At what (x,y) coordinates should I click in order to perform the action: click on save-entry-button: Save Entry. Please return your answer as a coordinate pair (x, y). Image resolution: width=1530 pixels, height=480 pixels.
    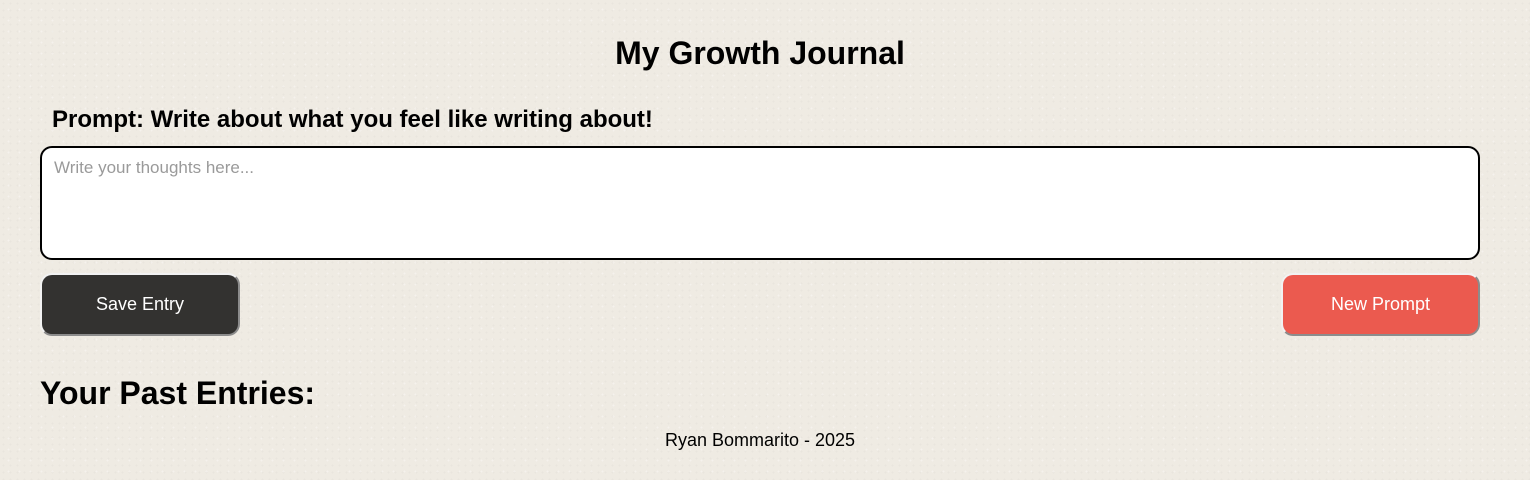
    Looking at the image, I should click on (140, 304).